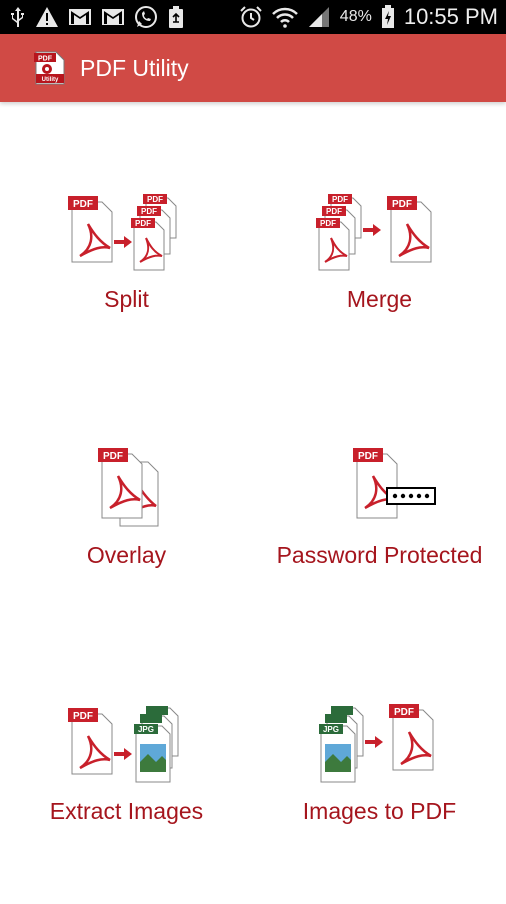 This screenshot has height=904, width=506. Describe the element at coordinates (388, 17) in the screenshot. I see `battery-icon` at that location.